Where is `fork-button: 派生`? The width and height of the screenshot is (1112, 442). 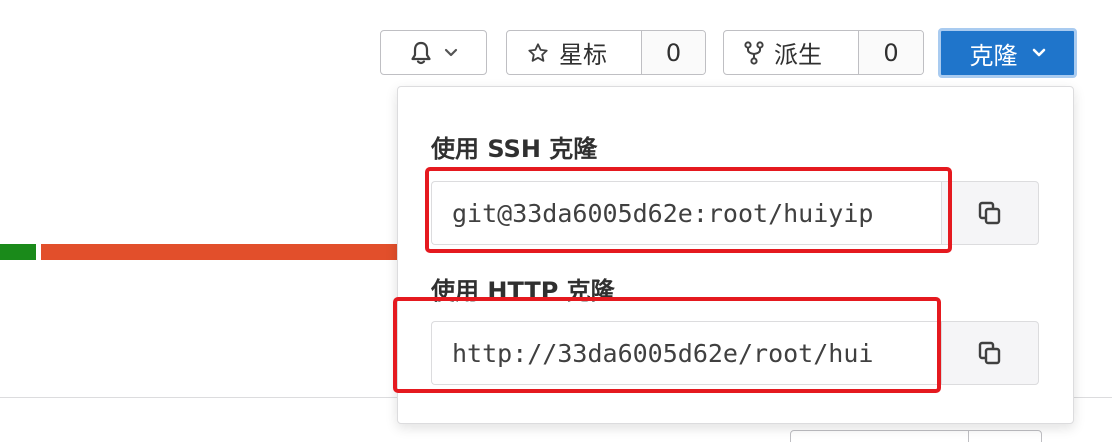 fork-button: 派生 is located at coordinates (791, 52).